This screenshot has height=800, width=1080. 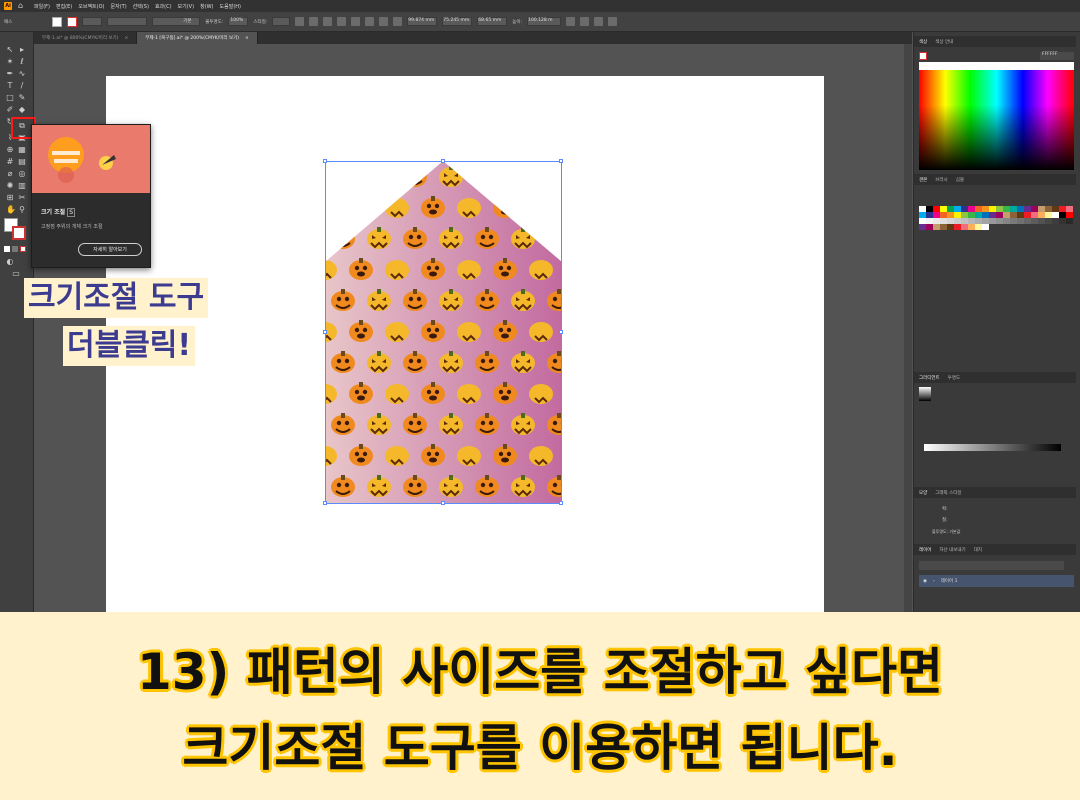 I want to click on none-color-icon, so click(x=923, y=56).